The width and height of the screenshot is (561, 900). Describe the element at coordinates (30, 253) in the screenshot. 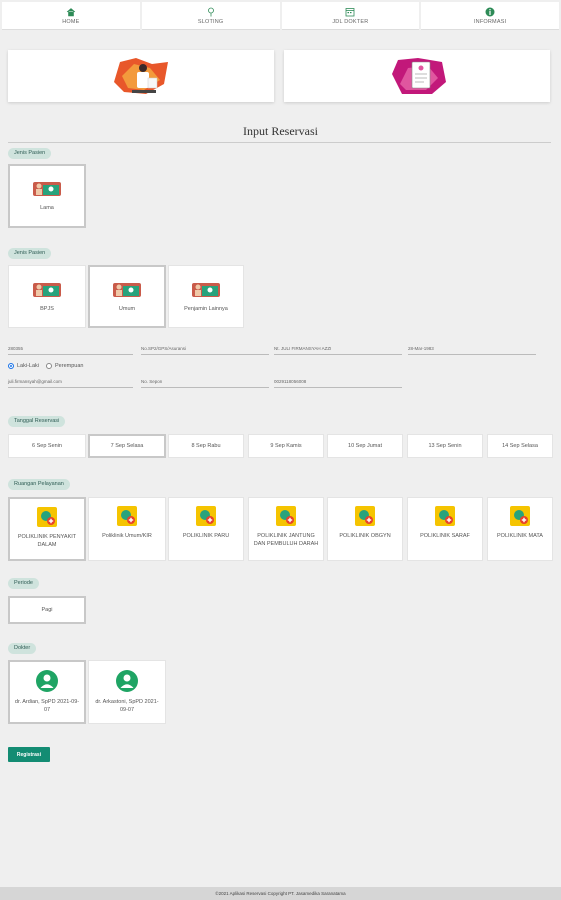

I see `section-label-penjamin: Jenis Pasien` at that location.